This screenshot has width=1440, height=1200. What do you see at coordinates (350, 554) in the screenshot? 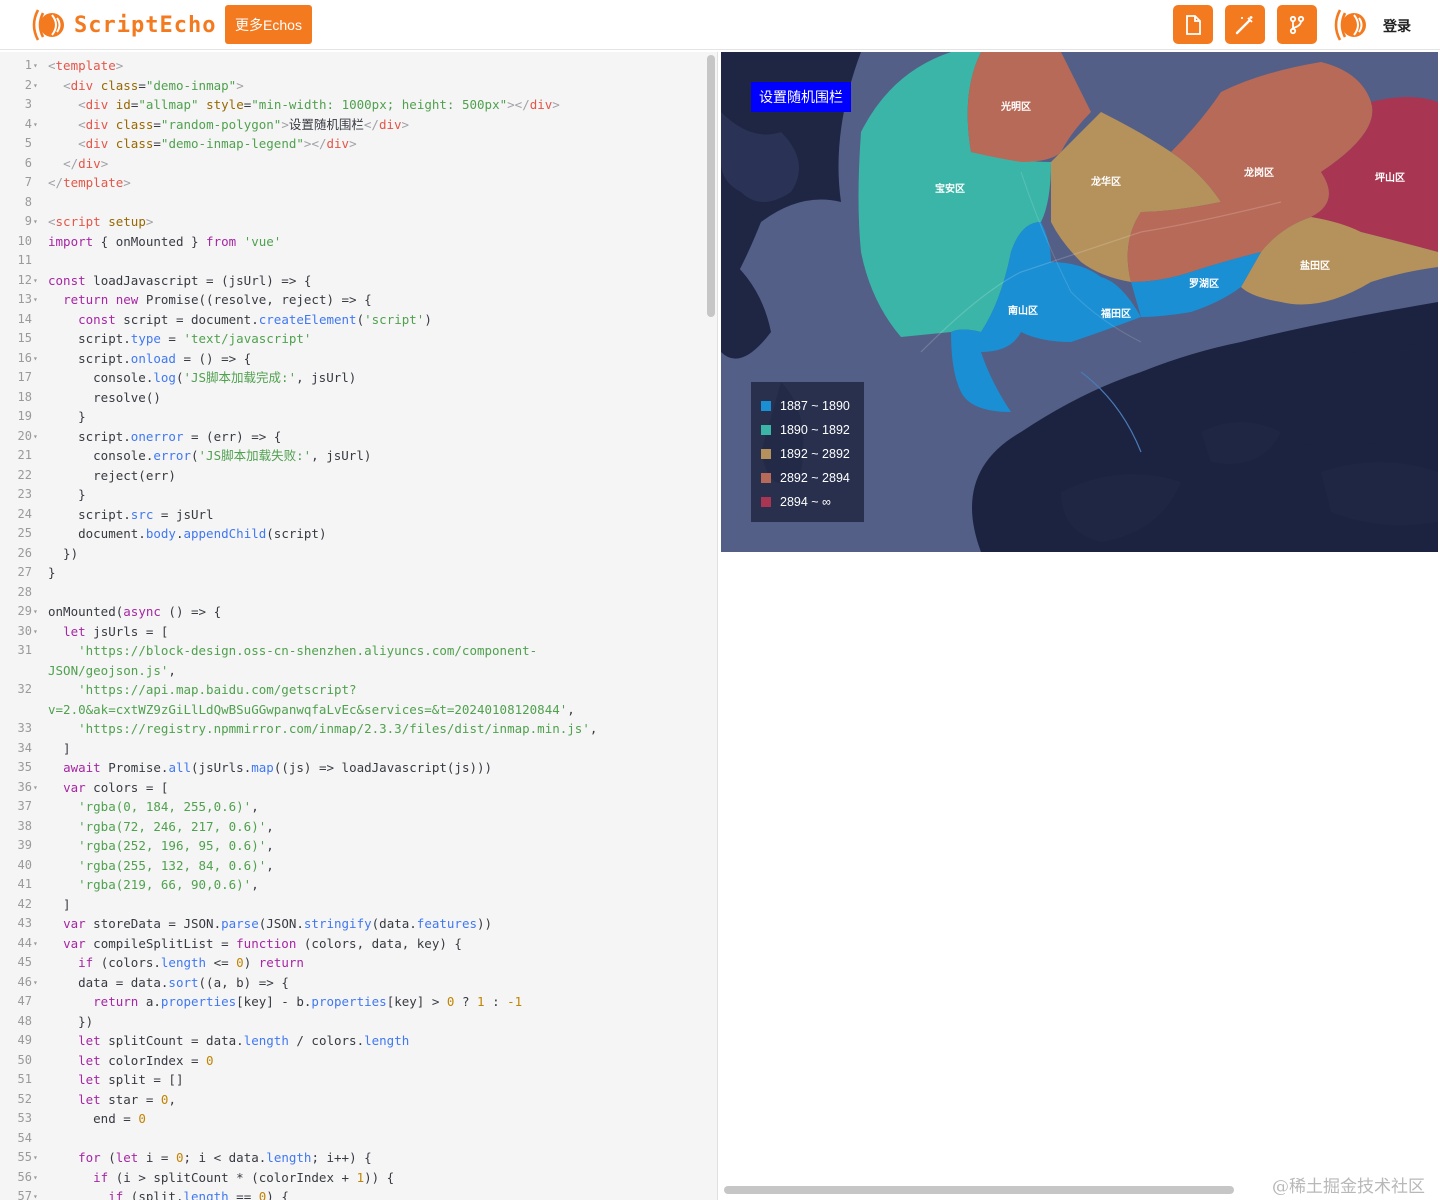
I see `code-line: 26 })` at bounding box center [350, 554].